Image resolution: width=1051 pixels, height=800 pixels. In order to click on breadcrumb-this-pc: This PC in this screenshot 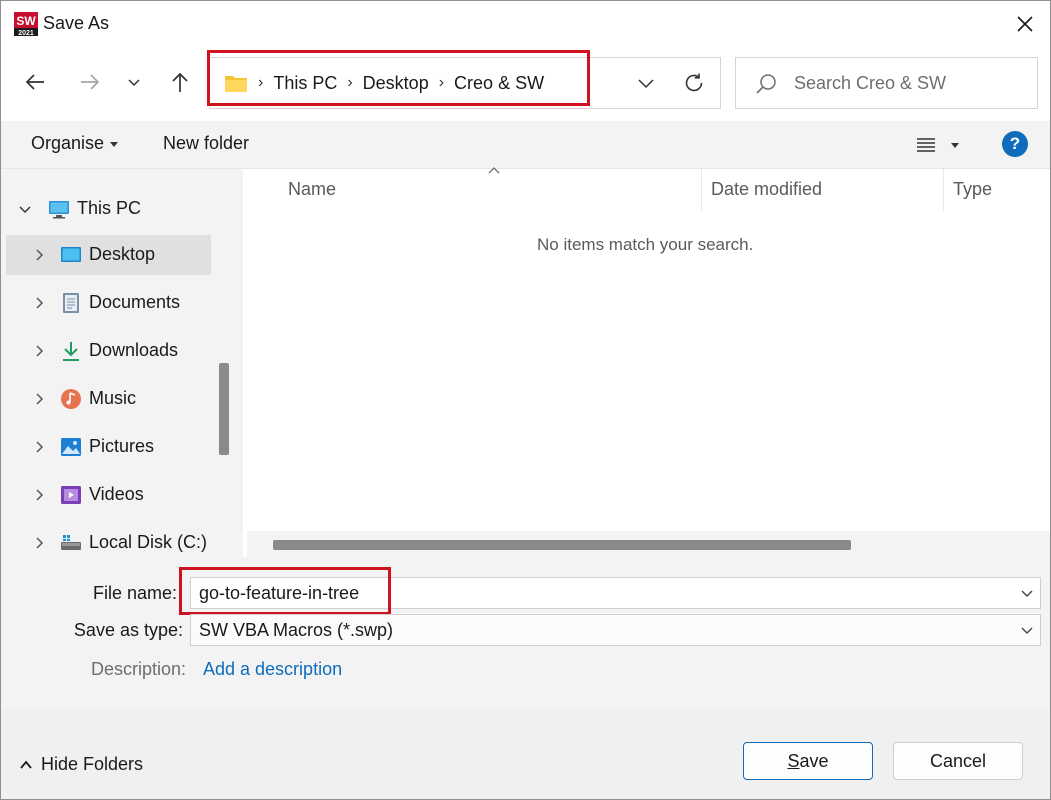, I will do `click(305, 83)`.